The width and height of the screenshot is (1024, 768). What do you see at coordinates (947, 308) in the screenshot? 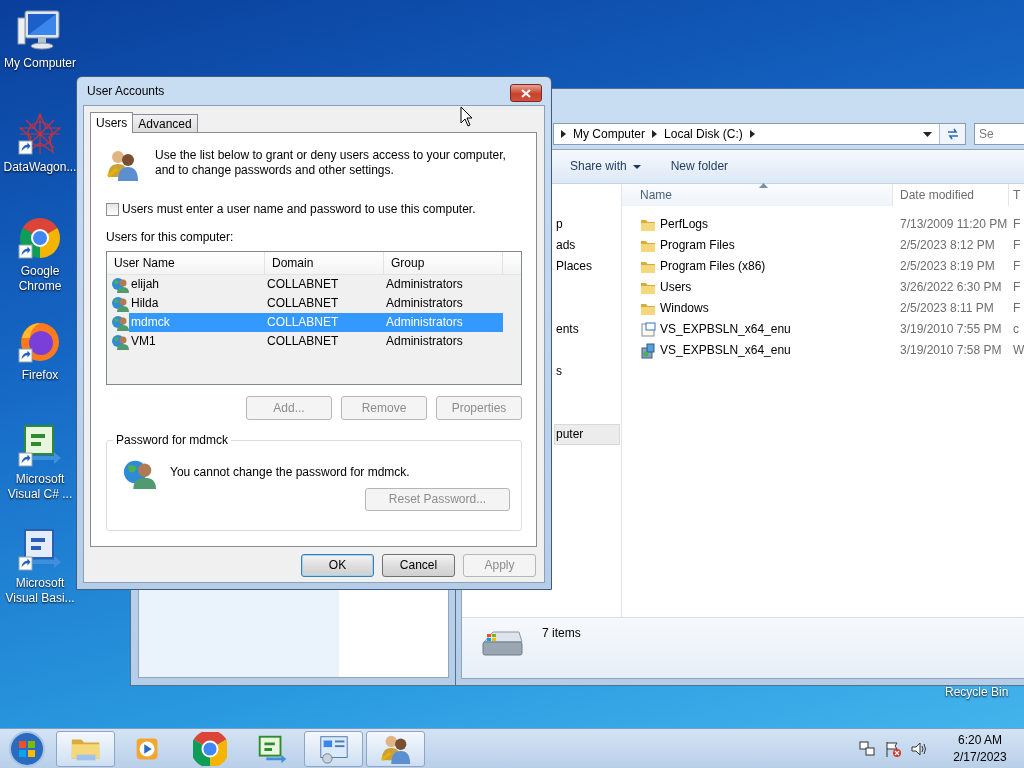
I see `file-date: 2/5/2023 8:11 PM` at bounding box center [947, 308].